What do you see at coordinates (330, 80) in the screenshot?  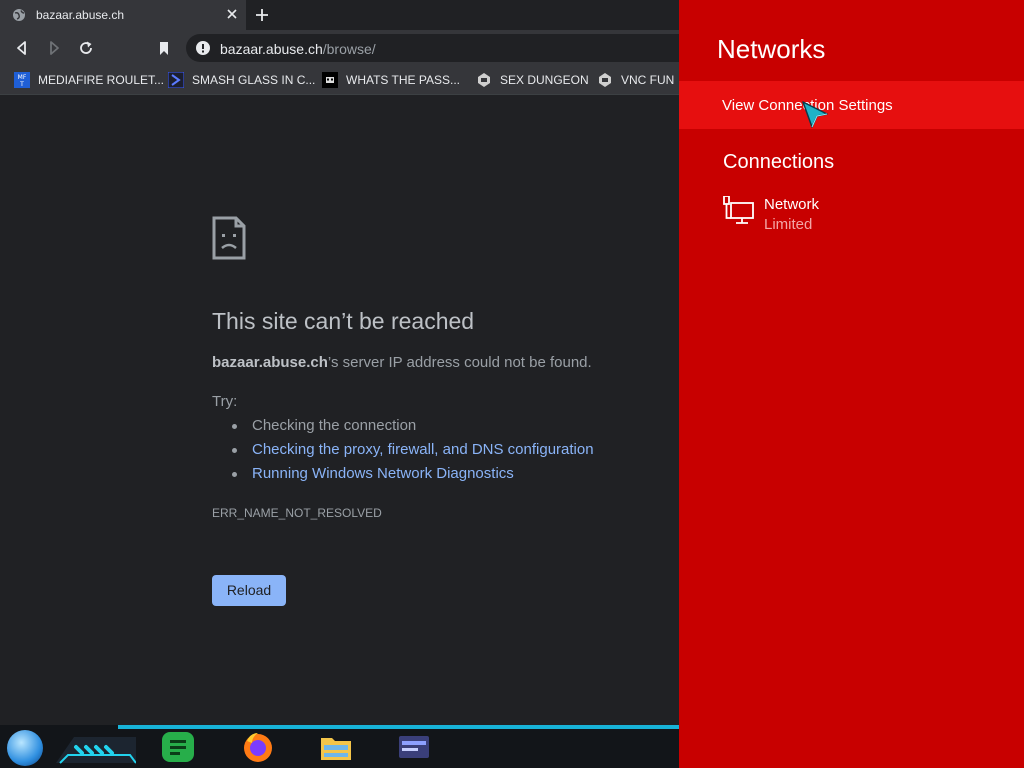 I see `robot-icon` at bounding box center [330, 80].